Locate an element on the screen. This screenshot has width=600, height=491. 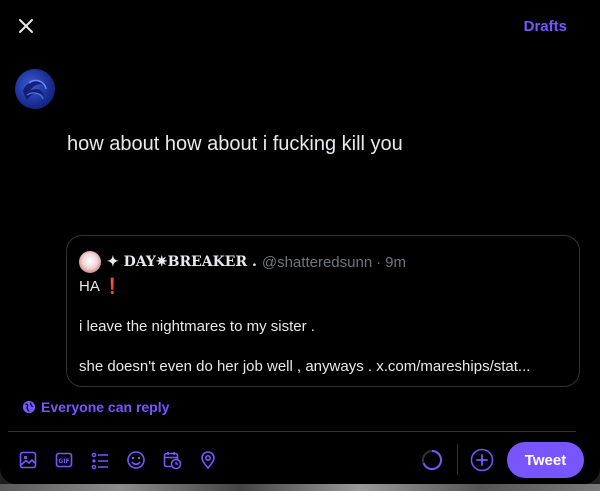
reply-setting-button: Everyone can reply is located at coordinates (95, 407).